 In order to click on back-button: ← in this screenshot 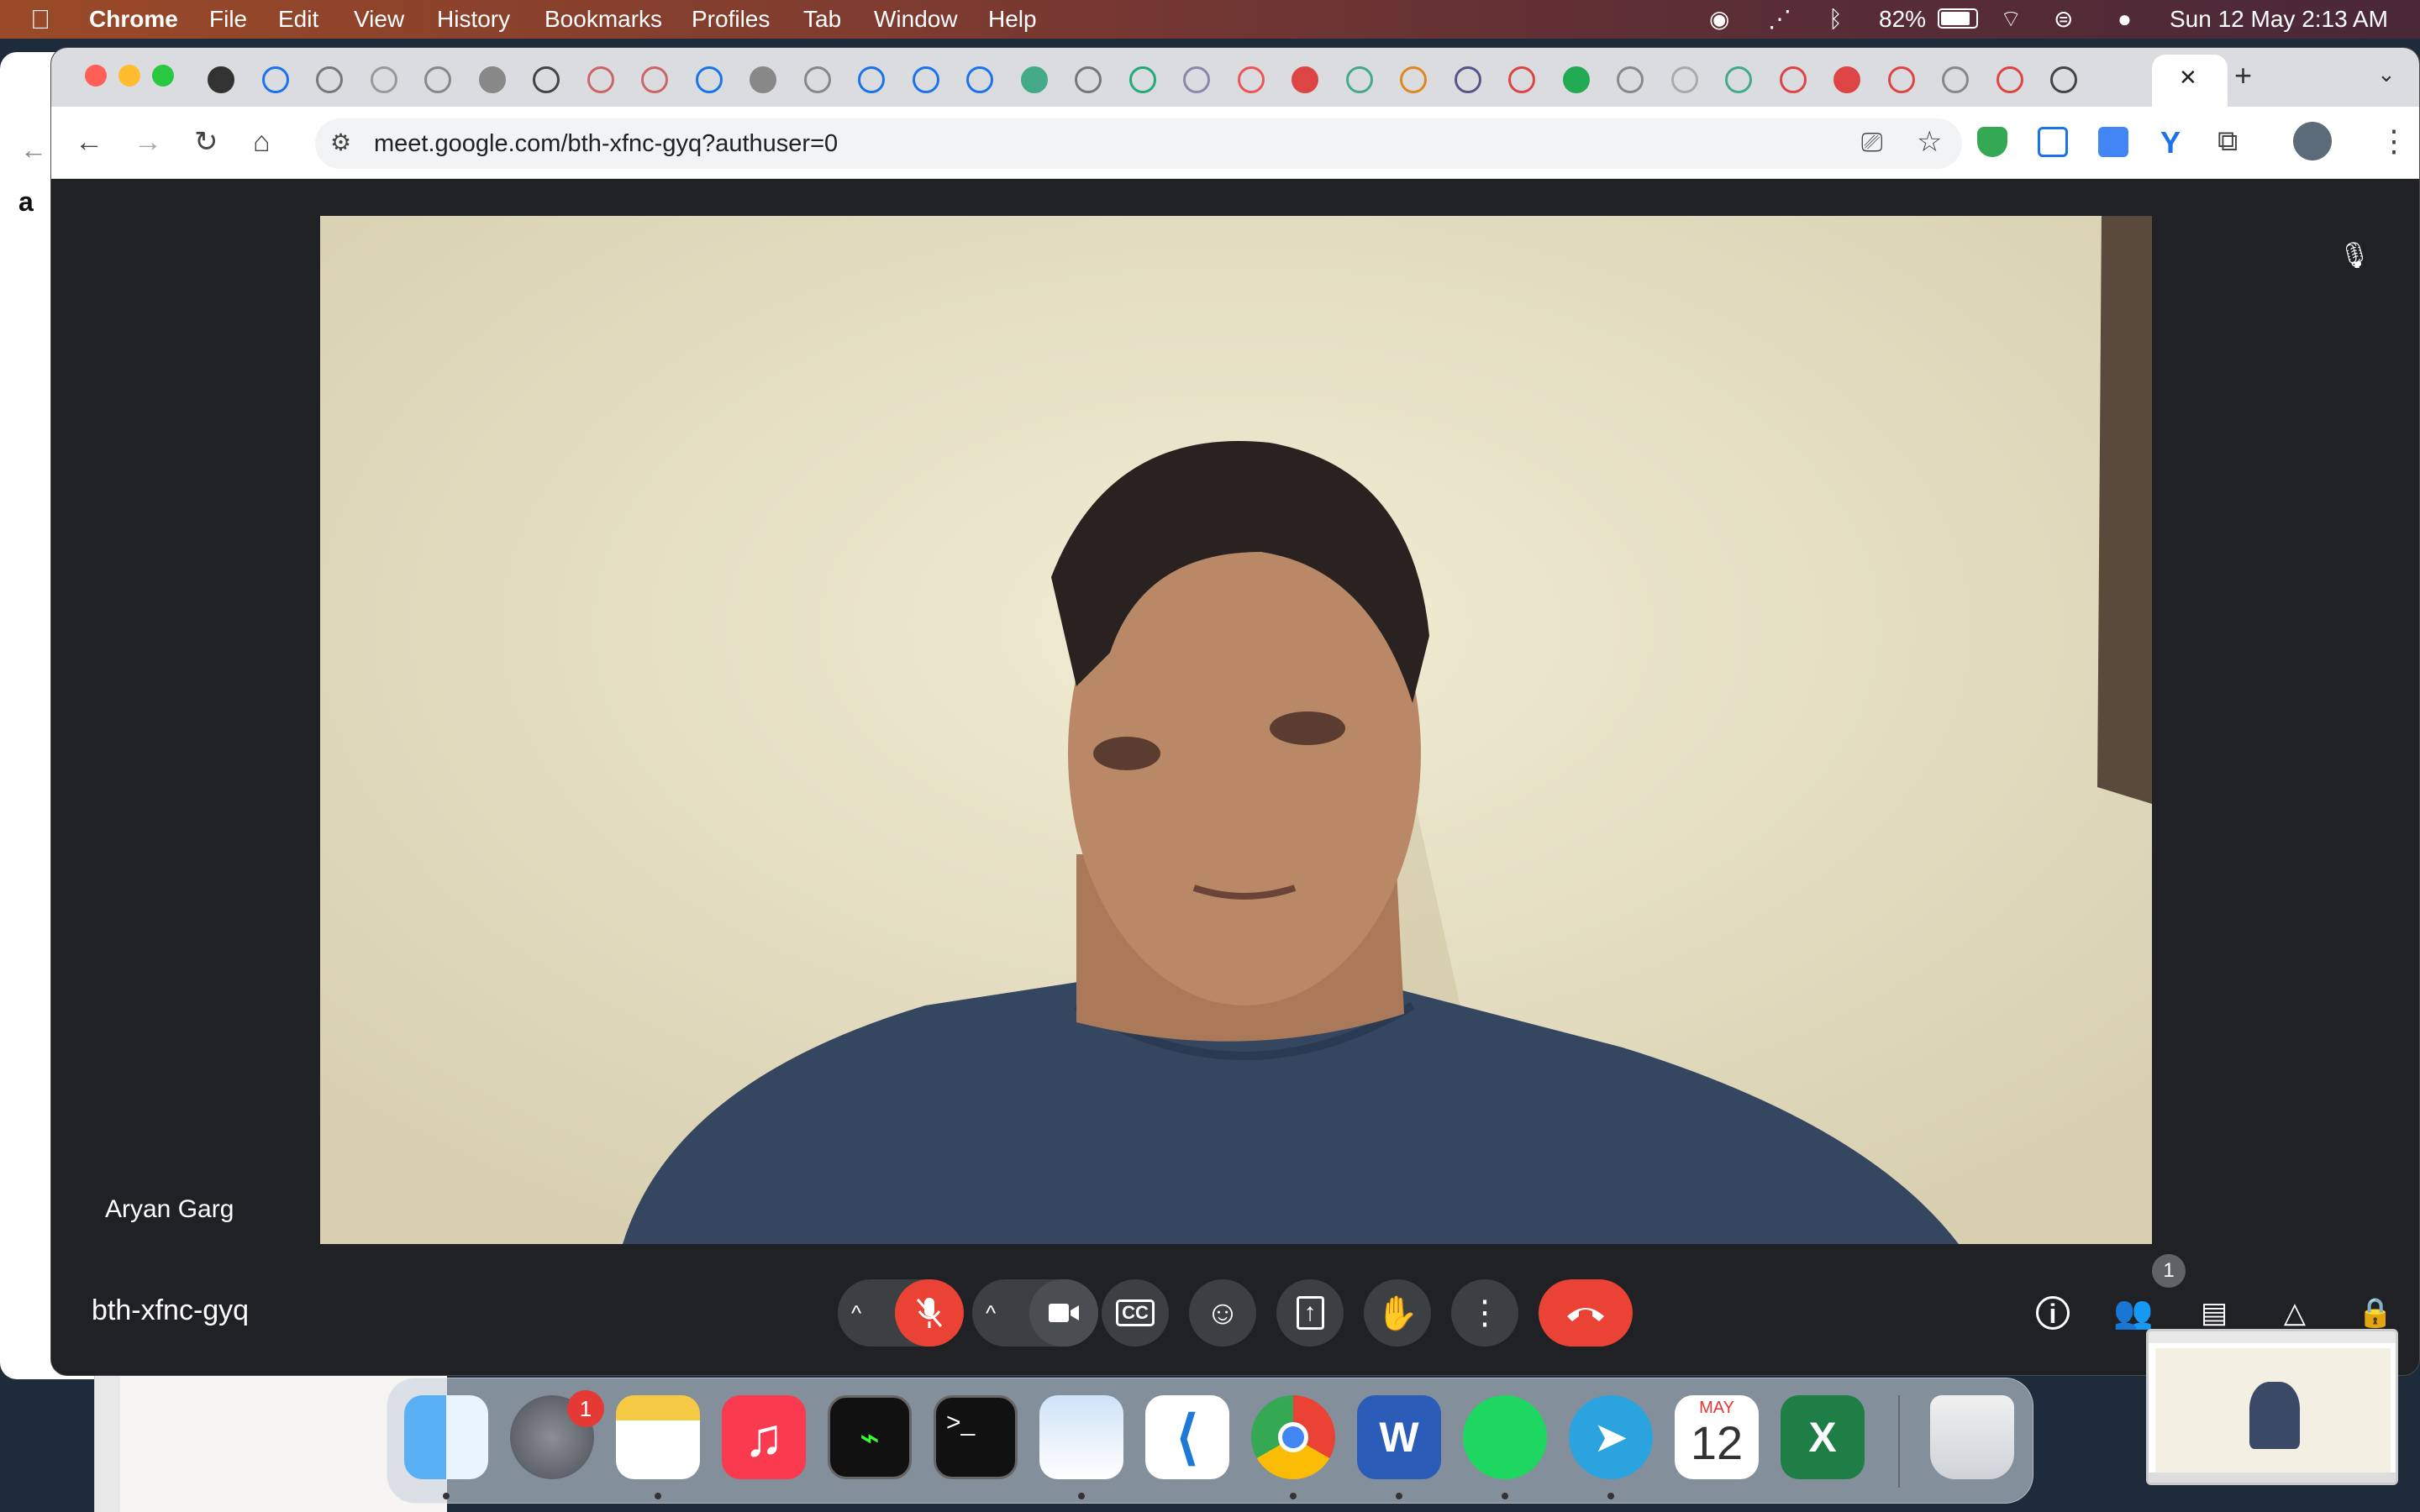, I will do `click(89, 142)`.